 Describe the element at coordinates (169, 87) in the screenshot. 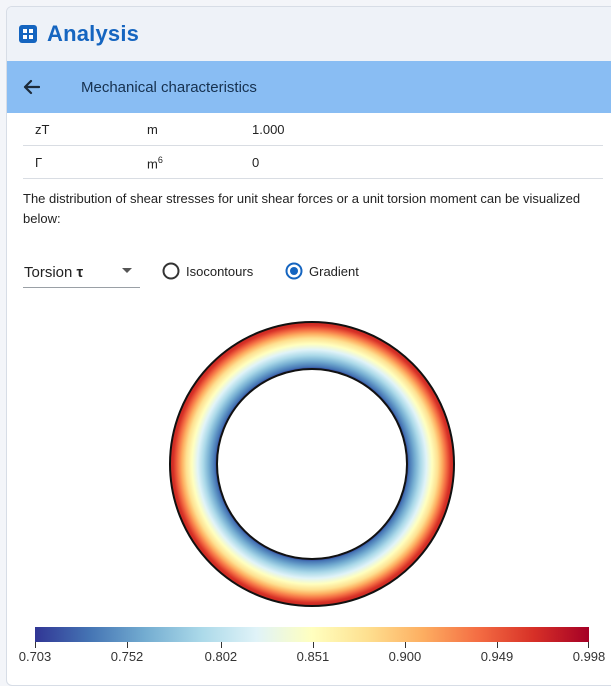

I see `section-title: Mechanical characteristics` at that location.